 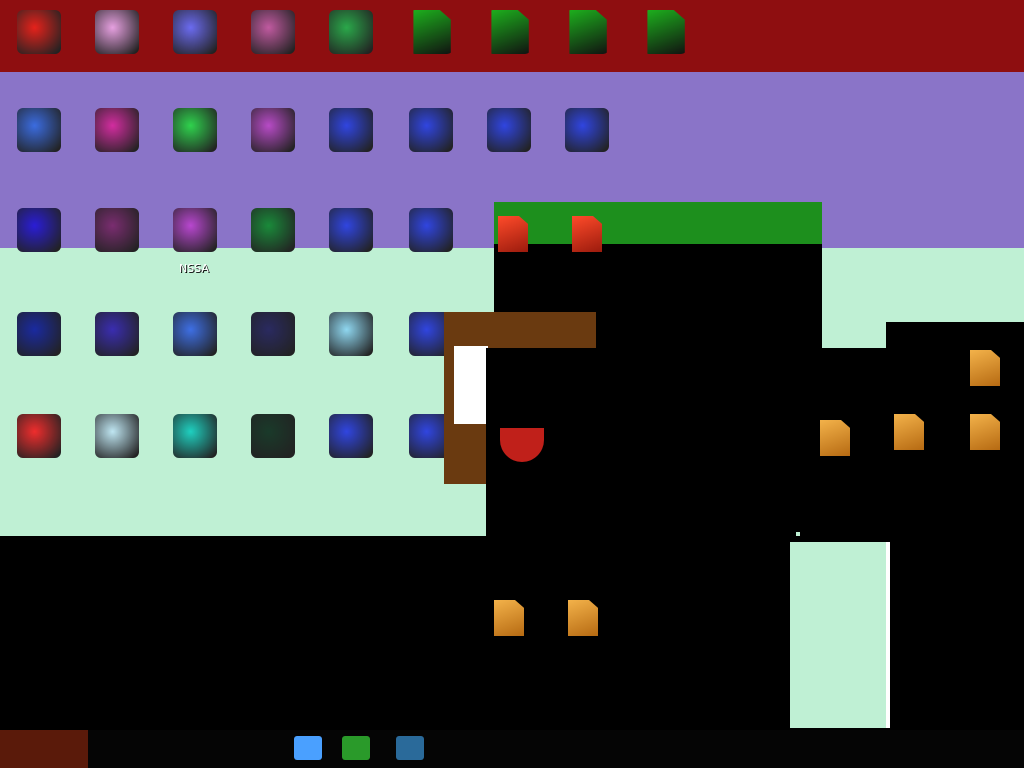 I want to click on mint-panel, so click(x=840, y=635).